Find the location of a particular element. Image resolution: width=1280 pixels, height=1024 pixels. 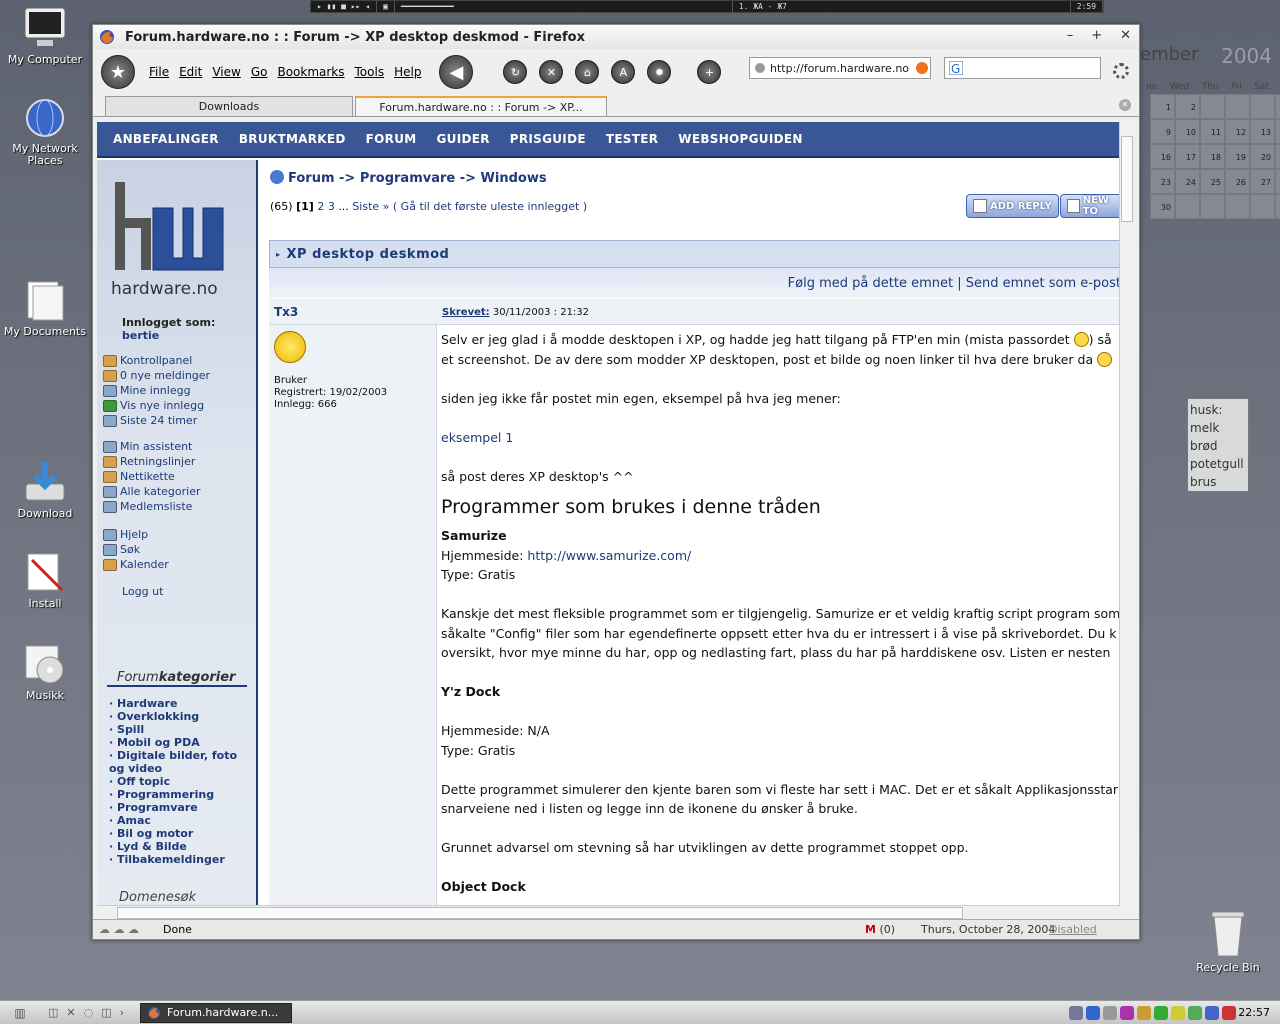

link-siste-24: Siste 24 timer is located at coordinates (156, 420).